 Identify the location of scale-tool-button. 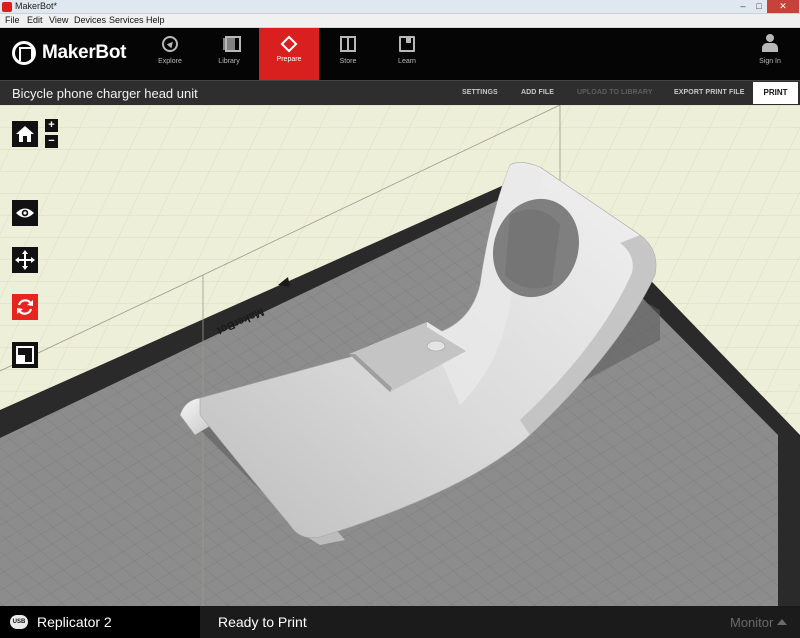
(25, 355).